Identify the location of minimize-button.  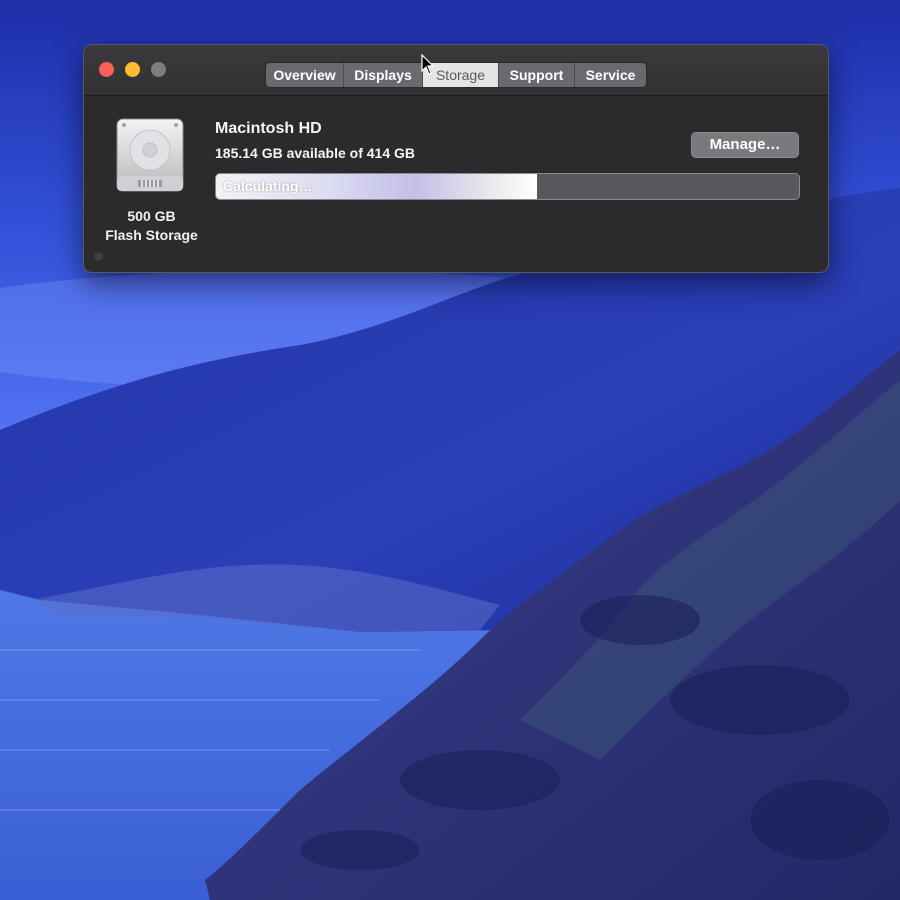
(132, 69).